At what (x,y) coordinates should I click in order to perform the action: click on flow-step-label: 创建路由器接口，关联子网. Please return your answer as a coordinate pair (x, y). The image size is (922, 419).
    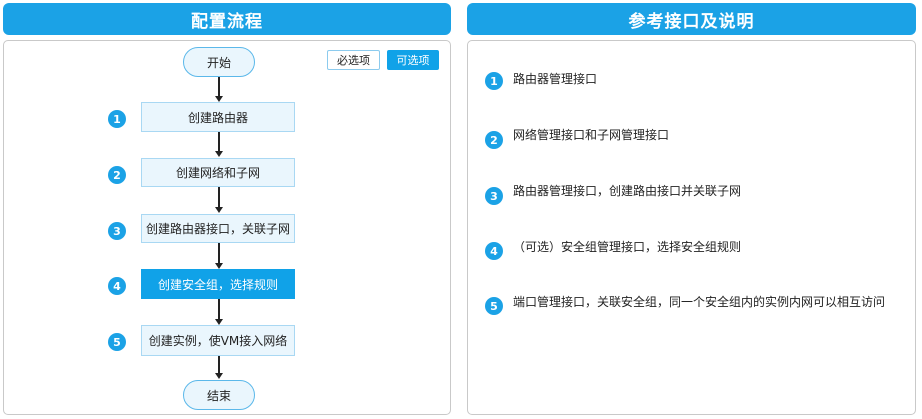
    Looking at the image, I should click on (217, 229).